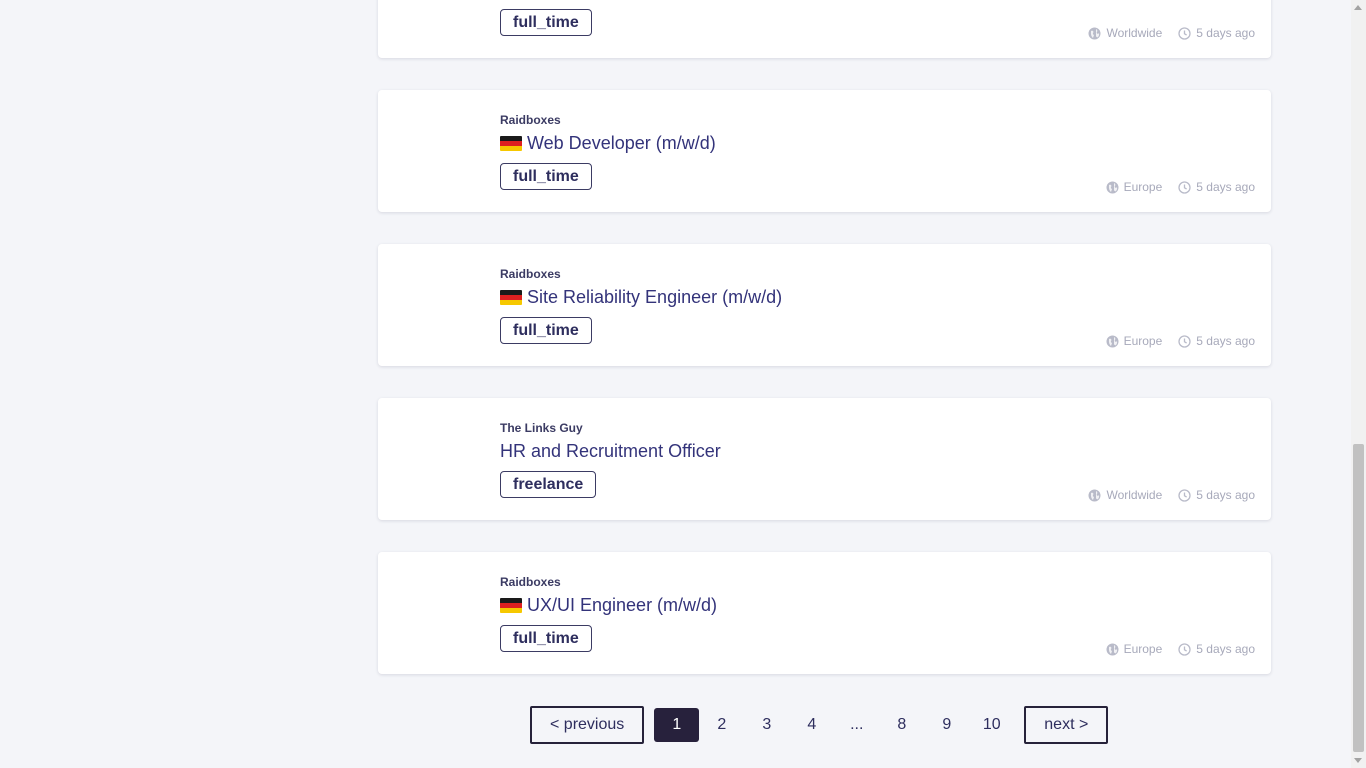 The width and height of the screenshot is (1366, 768). Describe the element at coordinates (1358, 7) in the screenshot. I see `scroll-up-arrow-icon` at that location.